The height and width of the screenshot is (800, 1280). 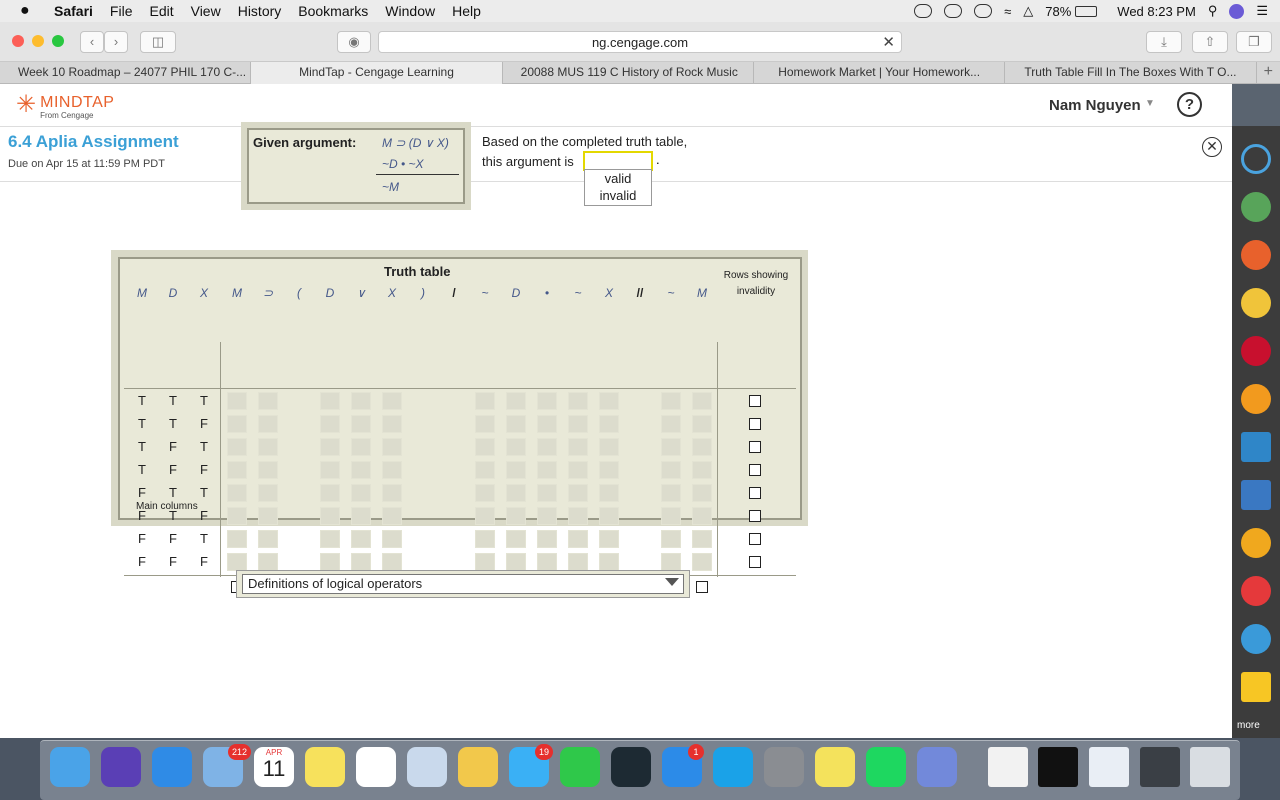 What do you see at coordinates (1256, 687) in the screenshot?
I see `google-drive-icon` at bounding box center [1256, 687].